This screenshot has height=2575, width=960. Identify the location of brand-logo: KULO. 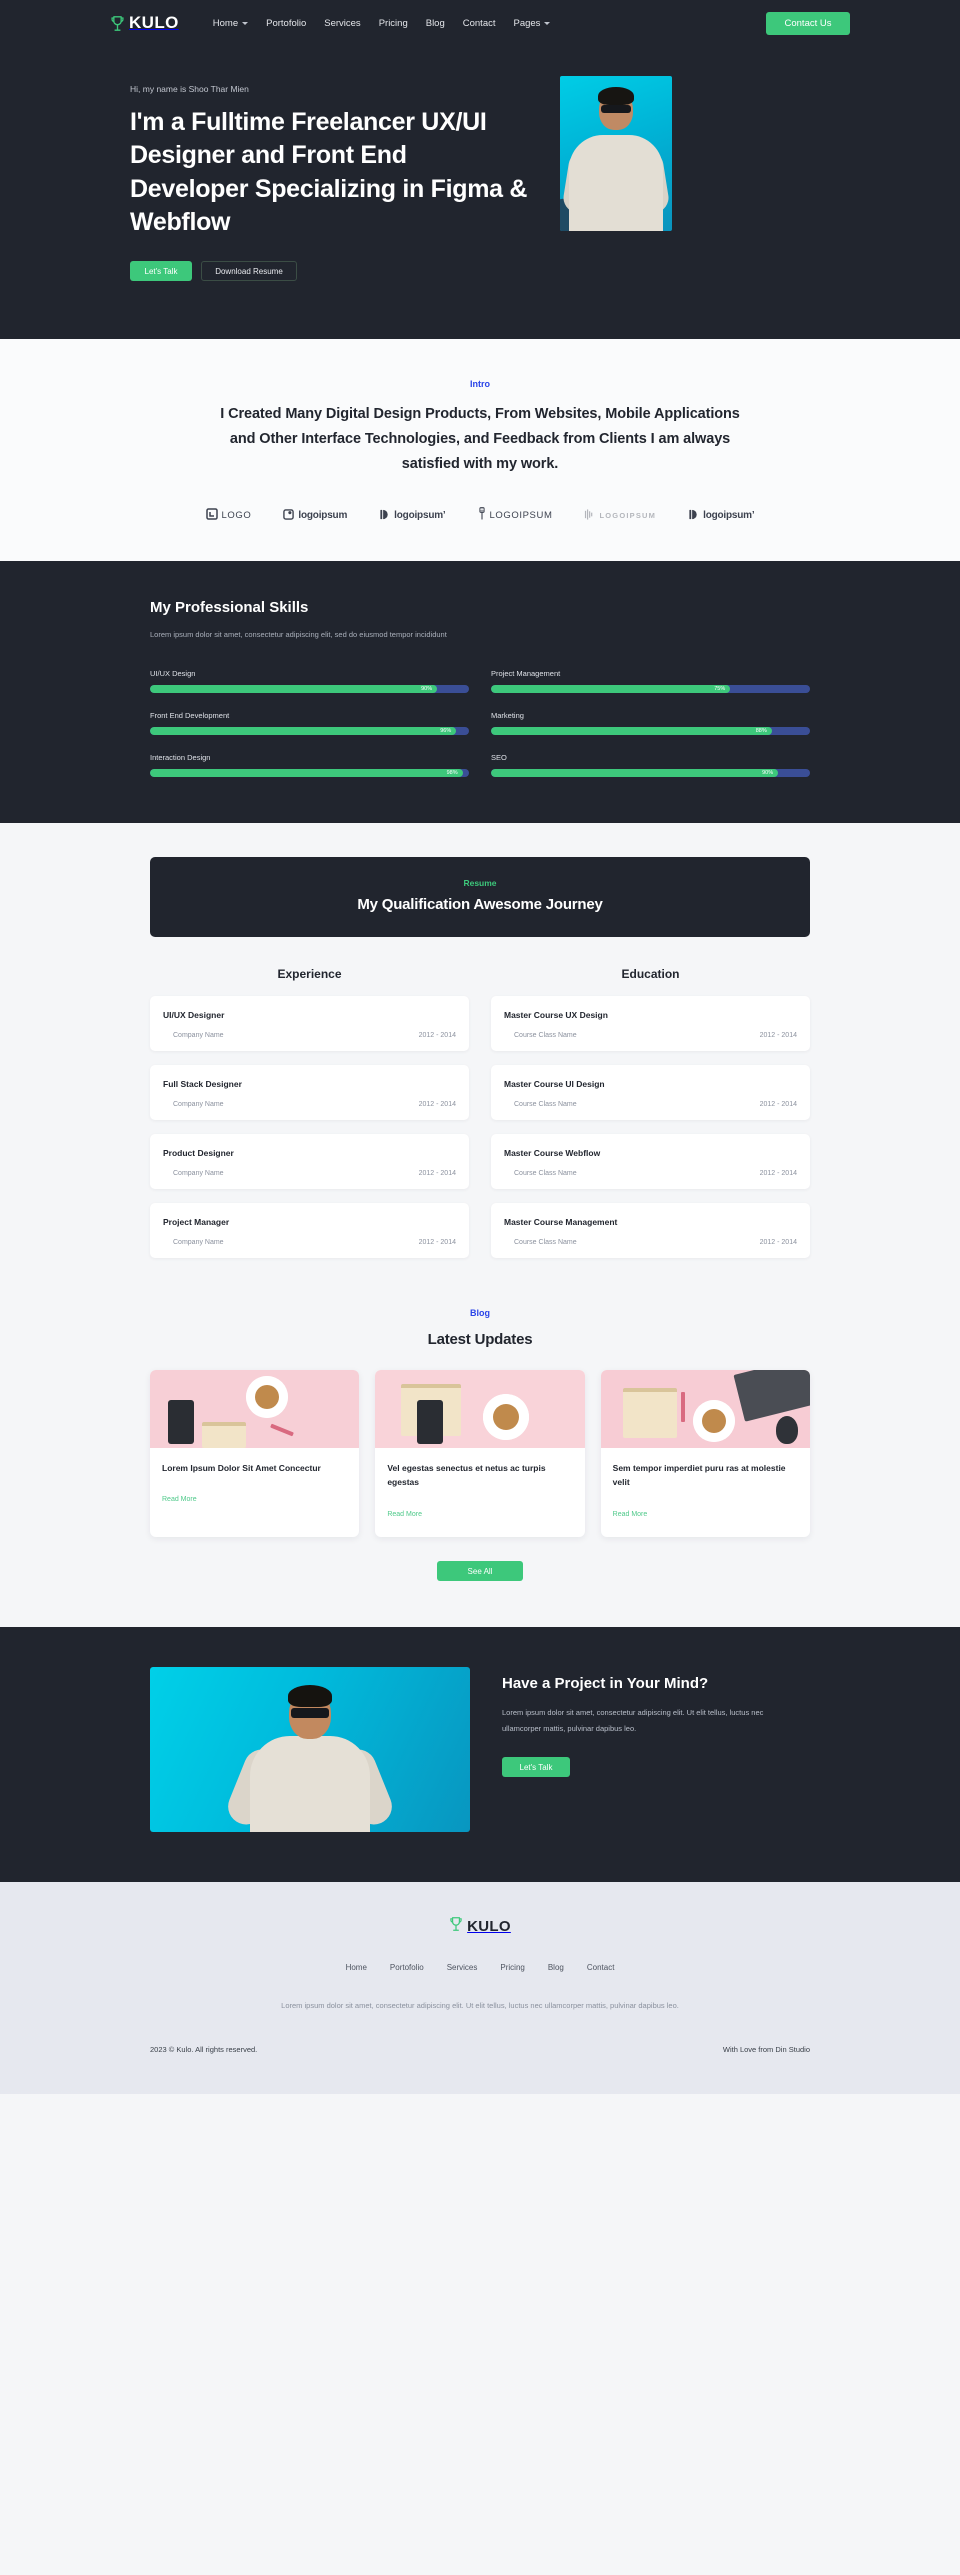
(144, 23).